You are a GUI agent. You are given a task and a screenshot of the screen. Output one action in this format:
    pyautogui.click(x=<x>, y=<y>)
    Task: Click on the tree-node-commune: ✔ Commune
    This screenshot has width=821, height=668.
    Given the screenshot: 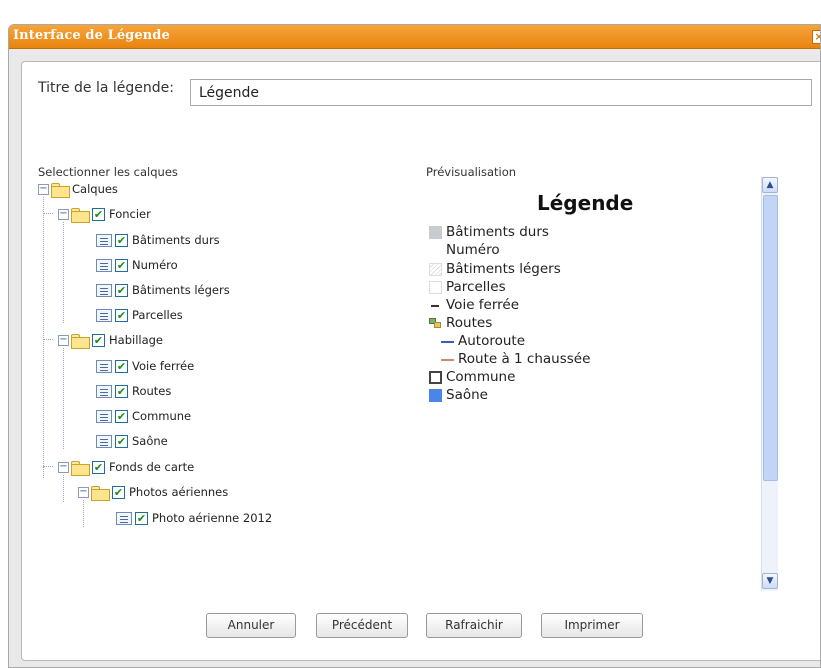 What is the action you would take?
    pyautogui.click(x=143, y=416)
    